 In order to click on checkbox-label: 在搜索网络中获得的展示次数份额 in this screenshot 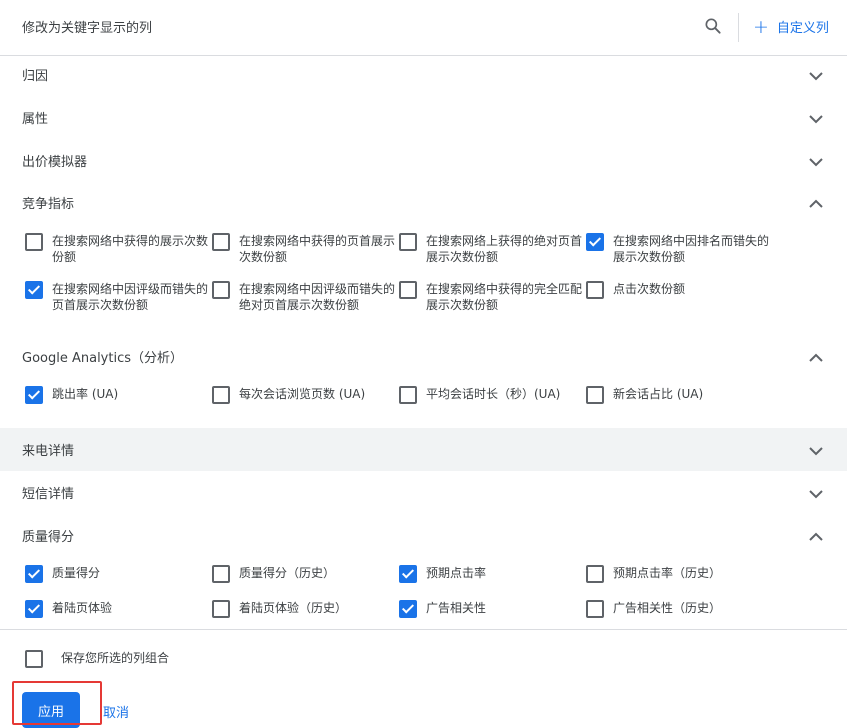, I will do `click(130, 249)`.